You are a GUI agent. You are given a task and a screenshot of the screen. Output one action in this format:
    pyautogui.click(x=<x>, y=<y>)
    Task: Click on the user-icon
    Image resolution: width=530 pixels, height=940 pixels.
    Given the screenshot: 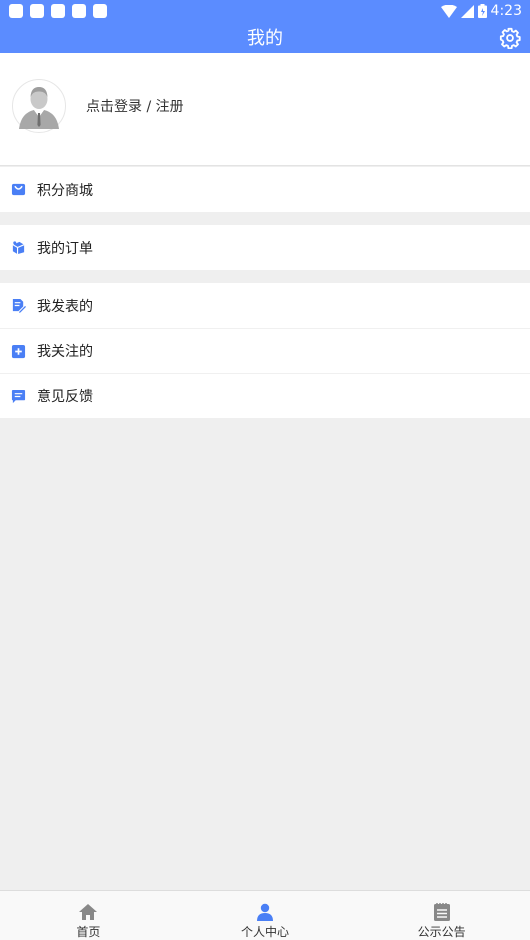 What is the action you would take?
    pyautogui.click(x=265, y=912)
    